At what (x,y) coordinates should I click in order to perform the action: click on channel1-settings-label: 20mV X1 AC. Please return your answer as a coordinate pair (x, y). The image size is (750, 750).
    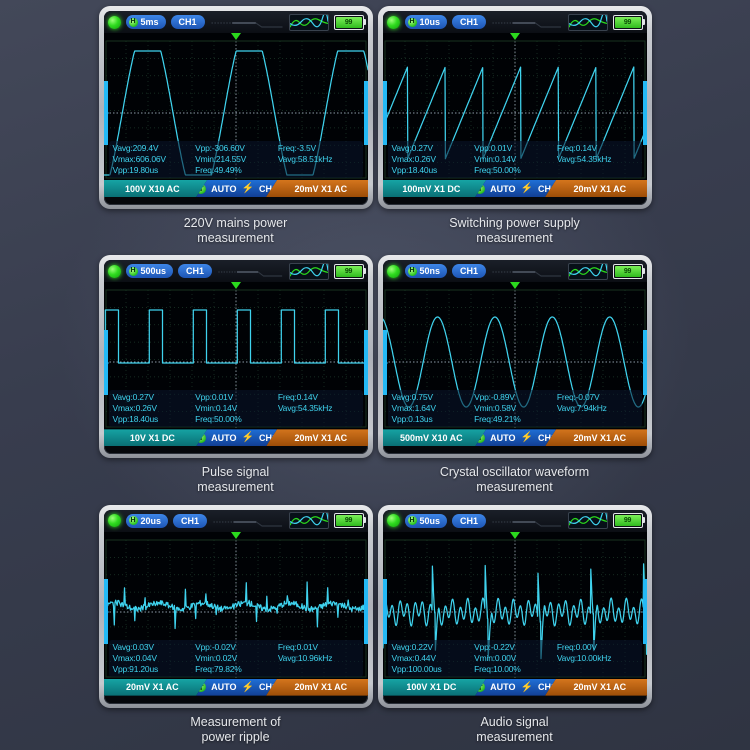
    Looking at the image, I should click on (152, 687).